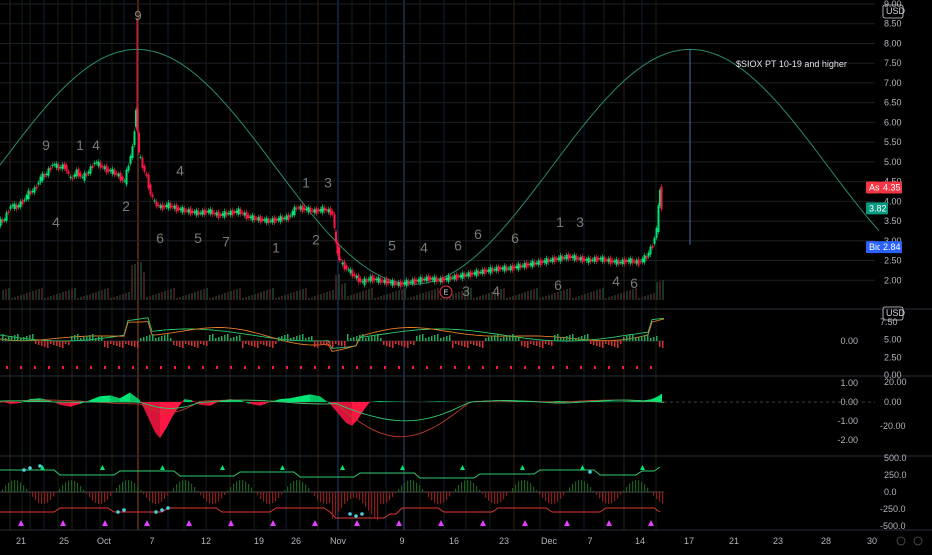  I want to click on time-tick-label: Dec, so click(549, 541).